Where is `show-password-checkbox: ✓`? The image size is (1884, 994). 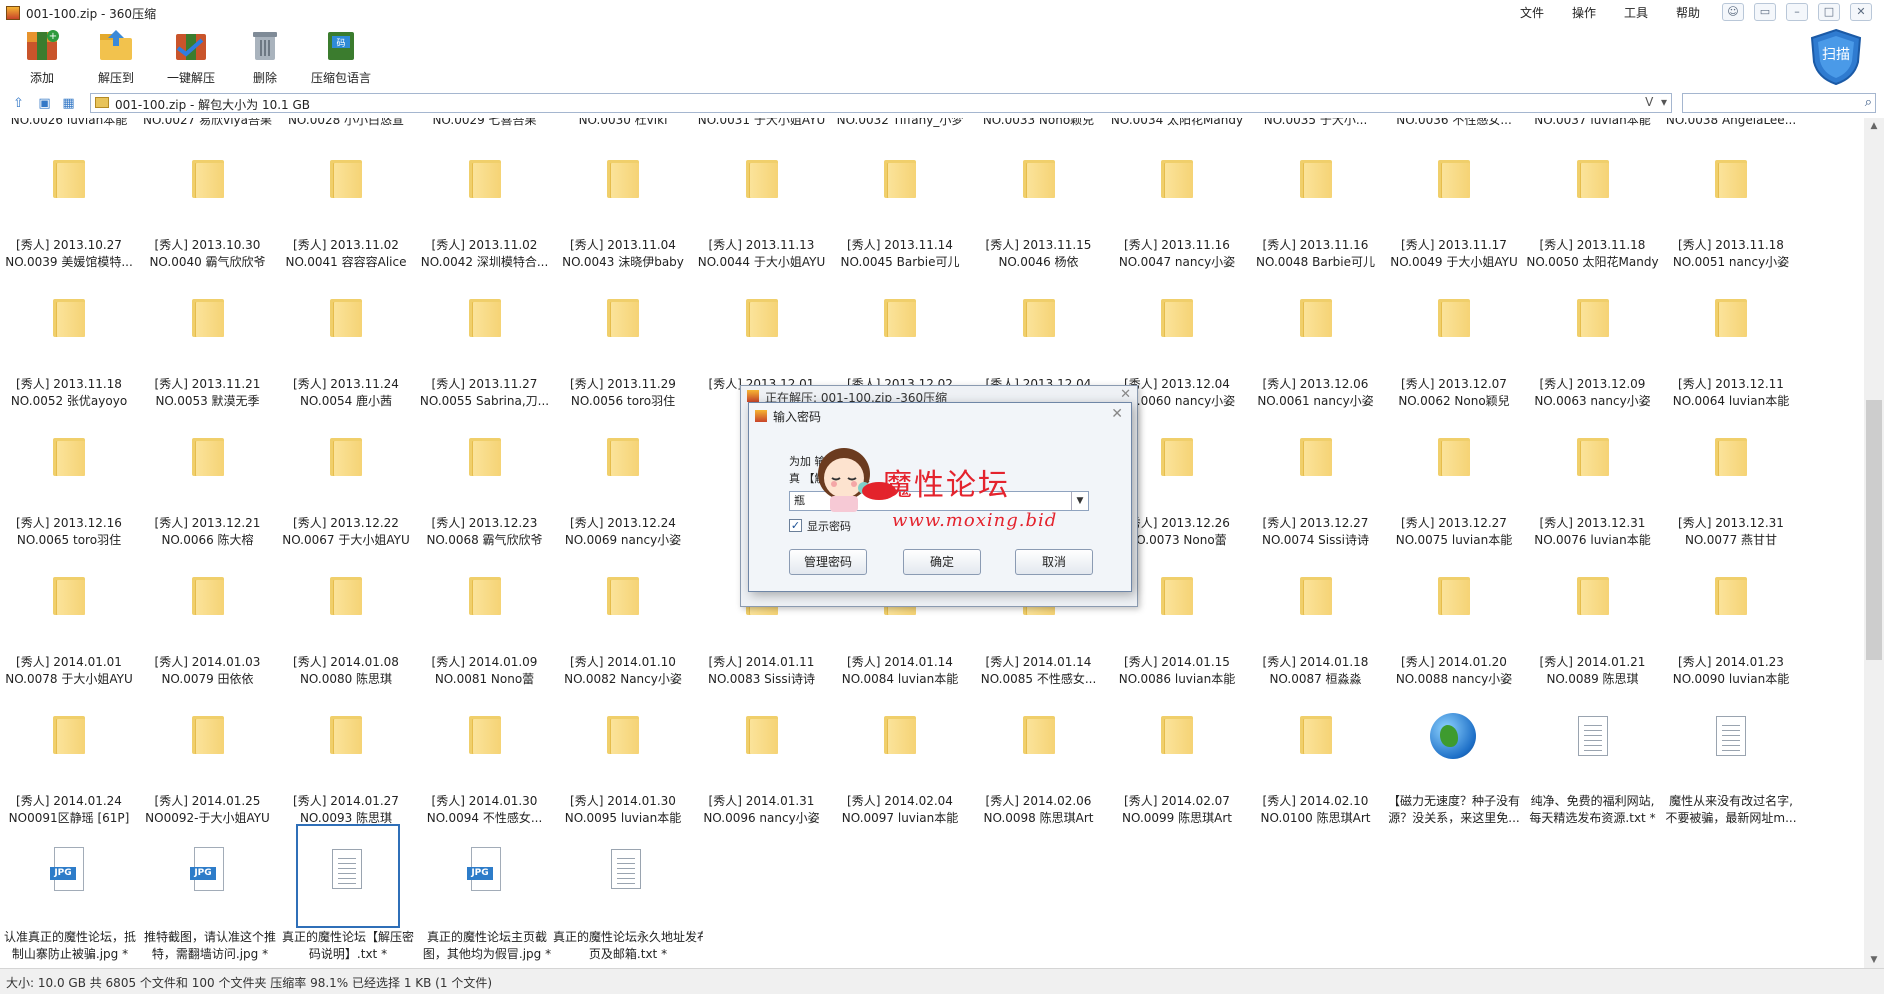
show-password-checkbox: ✓ is located at coordinates (795, 525).